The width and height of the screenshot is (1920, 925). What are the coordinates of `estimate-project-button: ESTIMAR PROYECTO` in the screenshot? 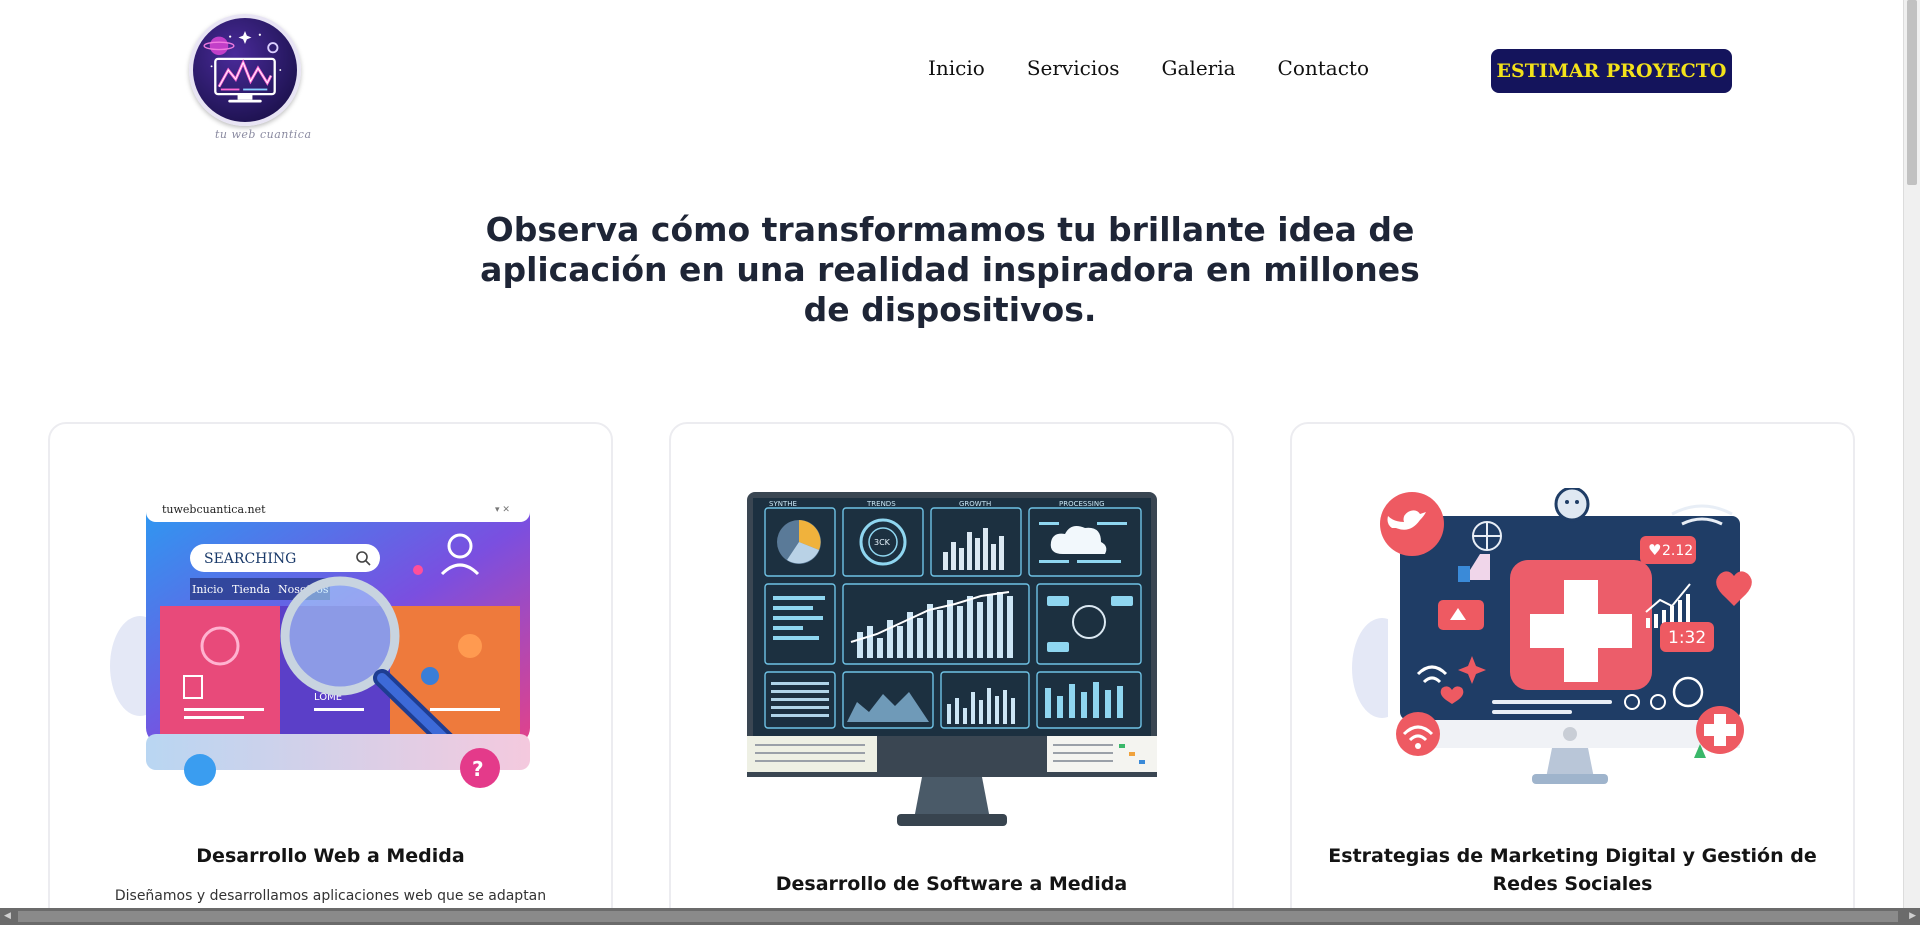 It's located at (1611, 71).